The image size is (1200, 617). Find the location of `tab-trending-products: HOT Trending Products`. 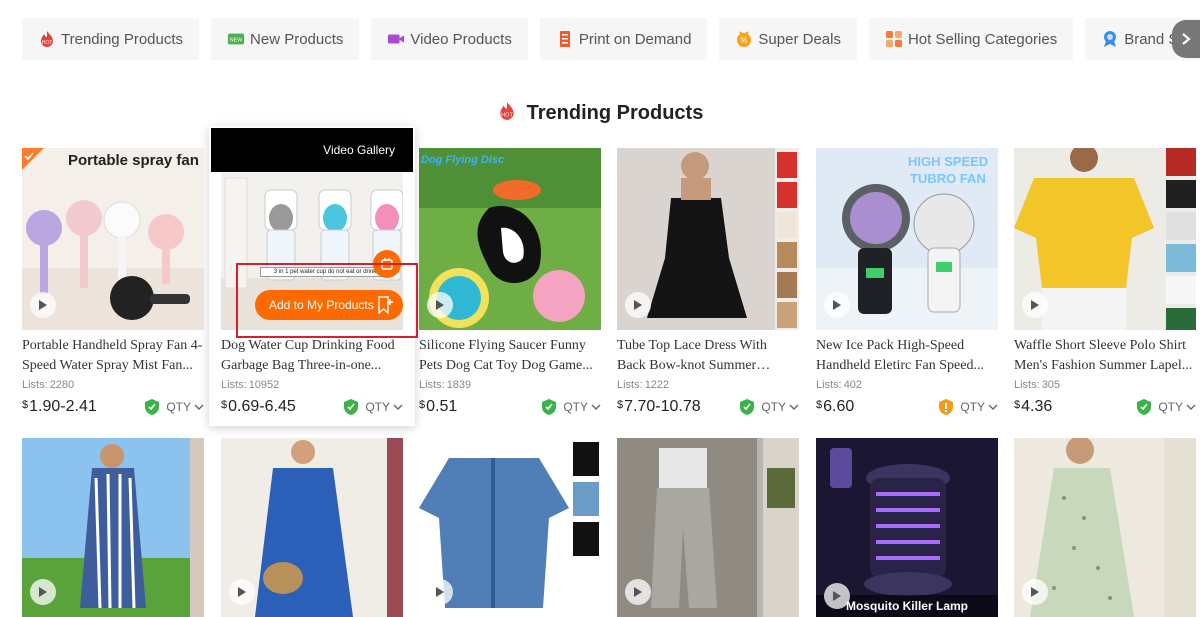

tab-trending-products: HOT Trending Products is located at coordinates (111, 39).